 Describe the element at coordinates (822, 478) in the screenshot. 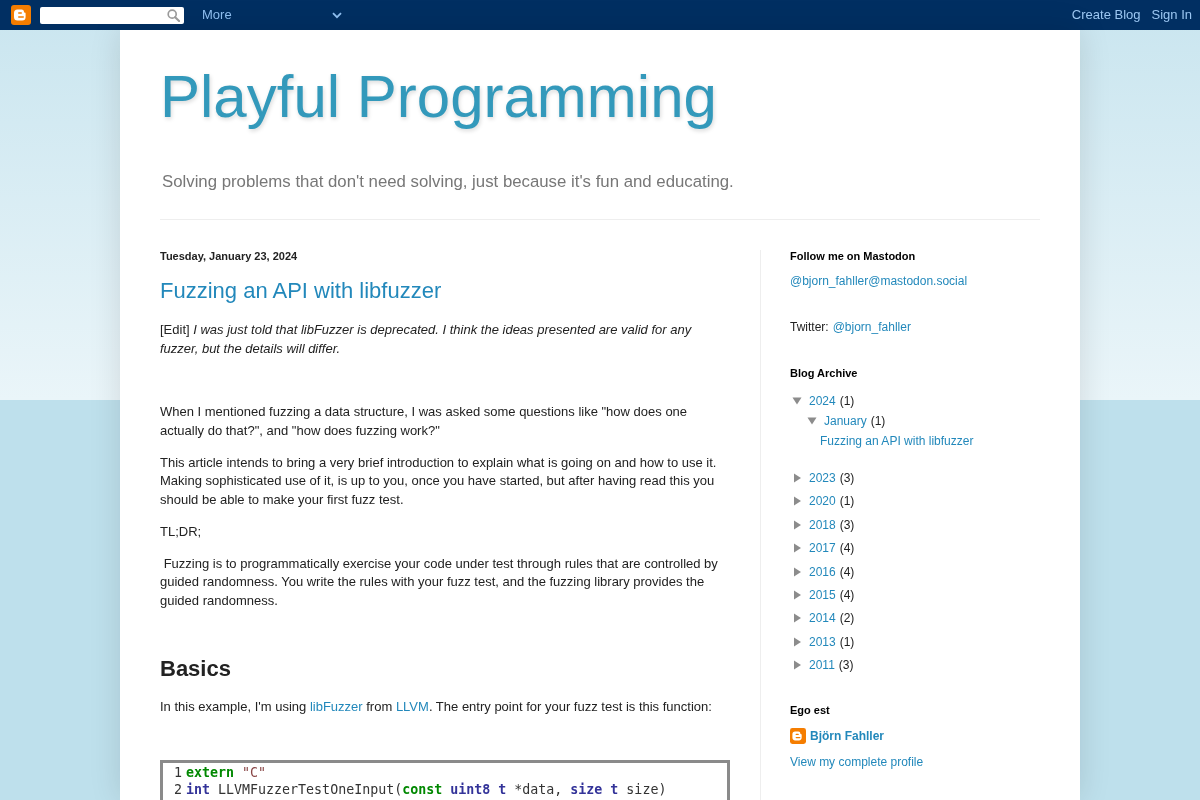

I see `archive-link: 2023` at that location.